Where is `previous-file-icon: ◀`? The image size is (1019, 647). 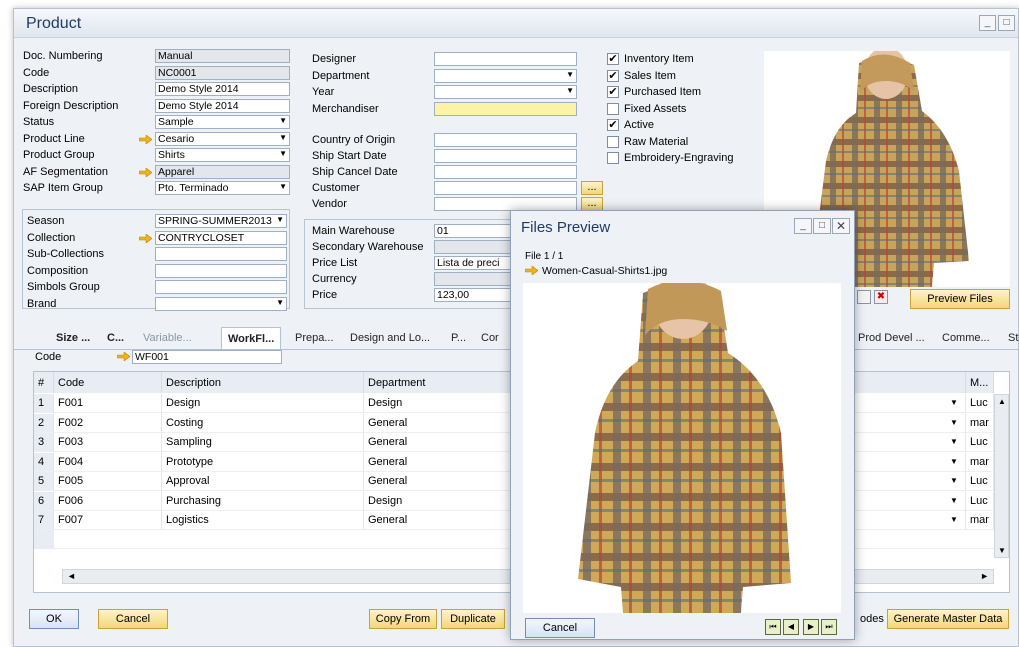
previous-file-icon: ◀ is located at coordinates (791, 627).